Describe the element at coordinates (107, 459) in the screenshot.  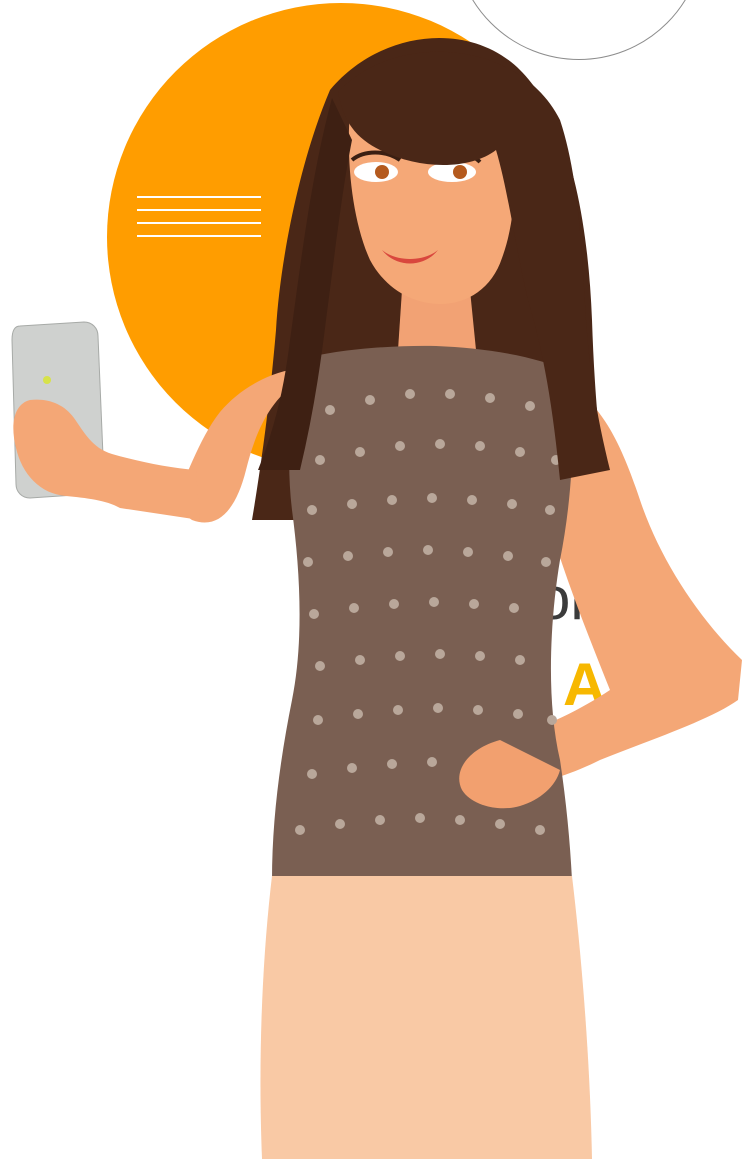
I see `hand-holding-phone` at that location.